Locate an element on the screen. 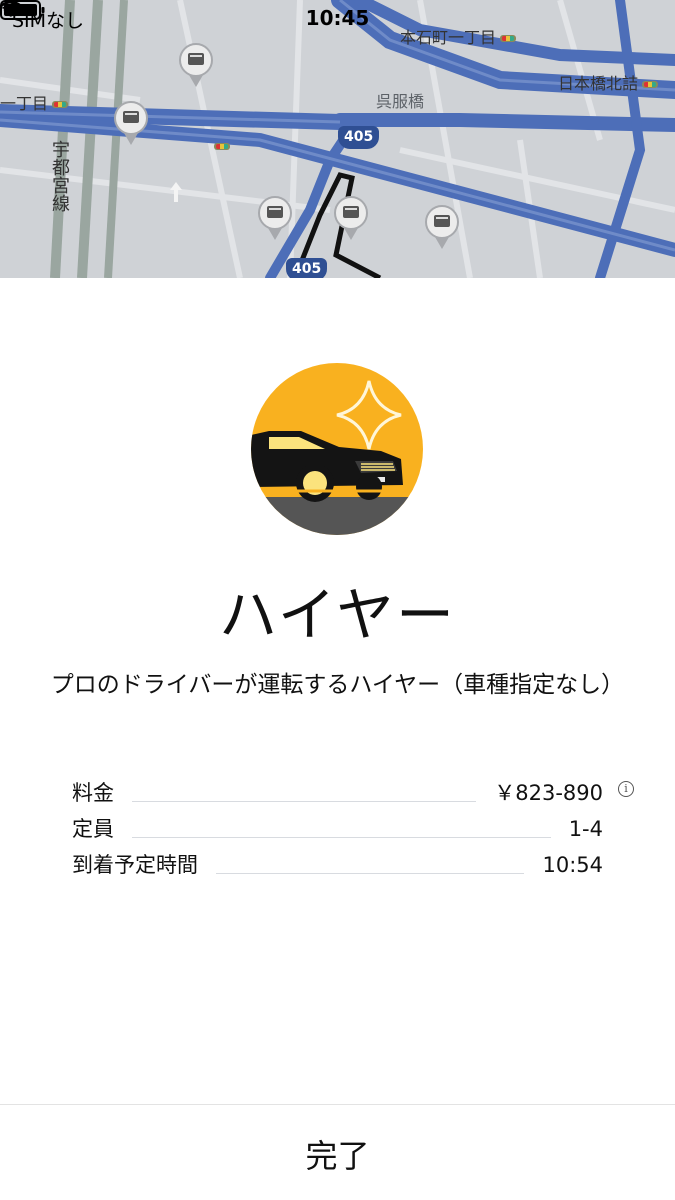 This screenshot has height=1200, width=675. status-bar: SIMなし 10:45 is located at coordinates (337, 19).